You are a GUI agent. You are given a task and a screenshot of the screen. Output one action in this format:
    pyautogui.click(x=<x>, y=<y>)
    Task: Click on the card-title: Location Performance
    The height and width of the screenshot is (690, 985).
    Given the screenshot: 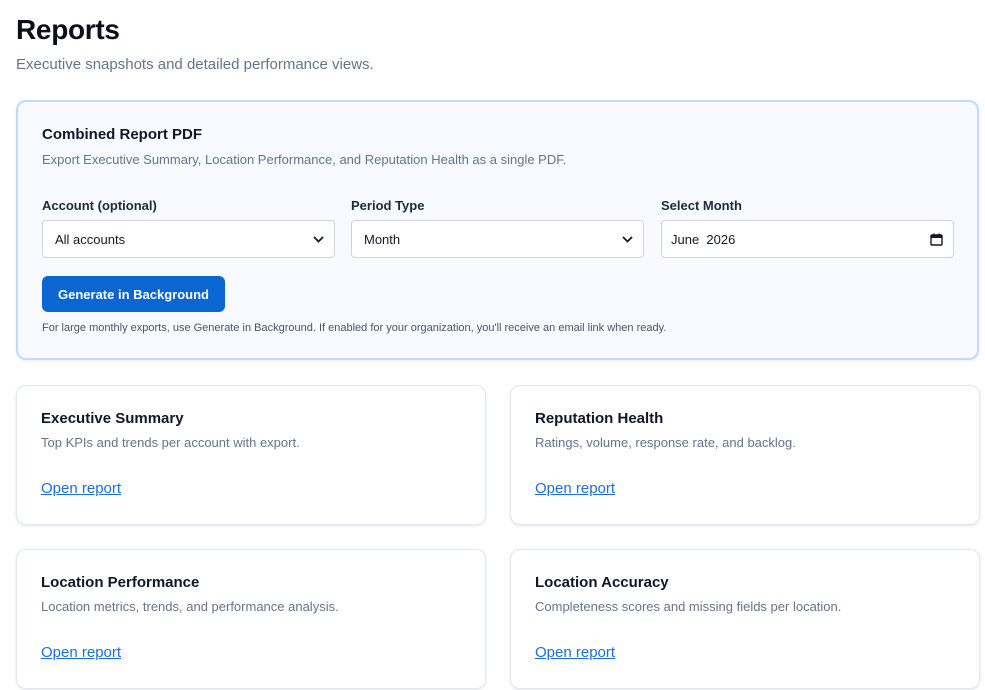 What is the action you would take?
    pyautogui.click(x=120, y=582)
    